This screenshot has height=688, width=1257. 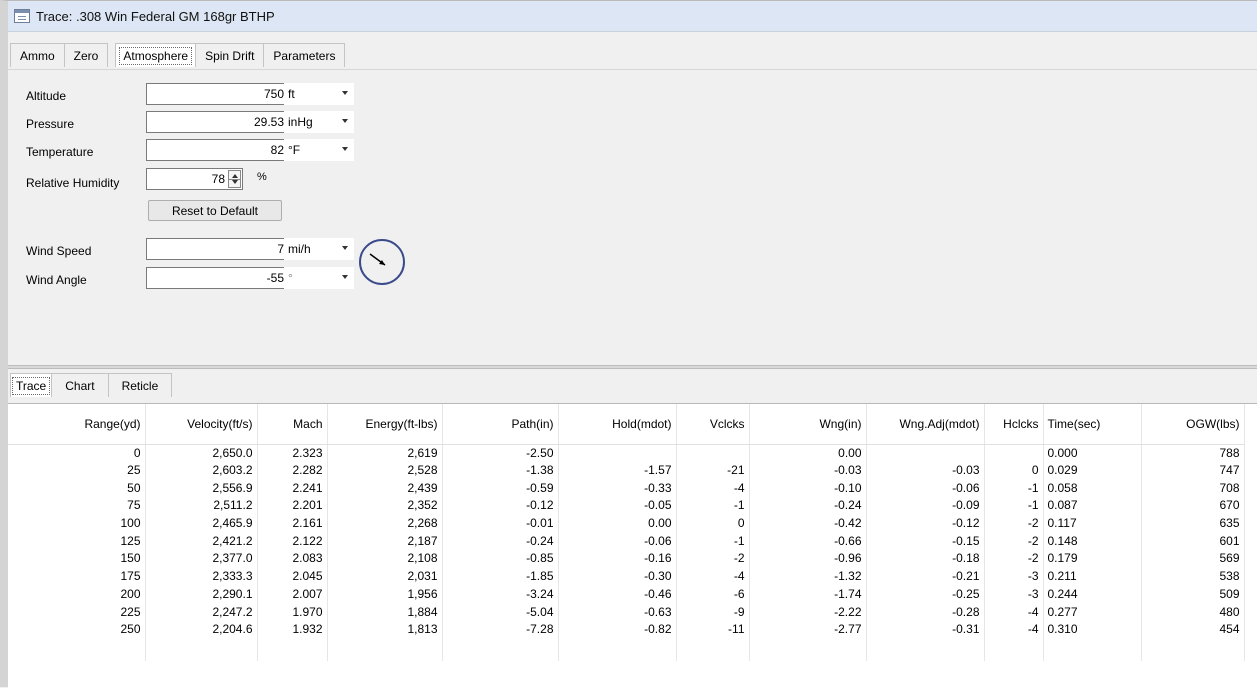 What do you see at coordinates (77, 424) in the screenshot?
I see `column-header: Range(yd)` at bounding box center [77, 424].